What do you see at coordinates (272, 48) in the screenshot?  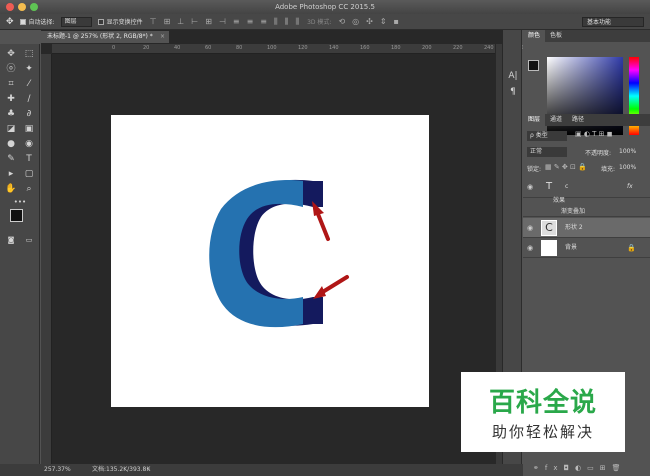 I see `ruler-tick: 100` at bounding box center [272, 48].